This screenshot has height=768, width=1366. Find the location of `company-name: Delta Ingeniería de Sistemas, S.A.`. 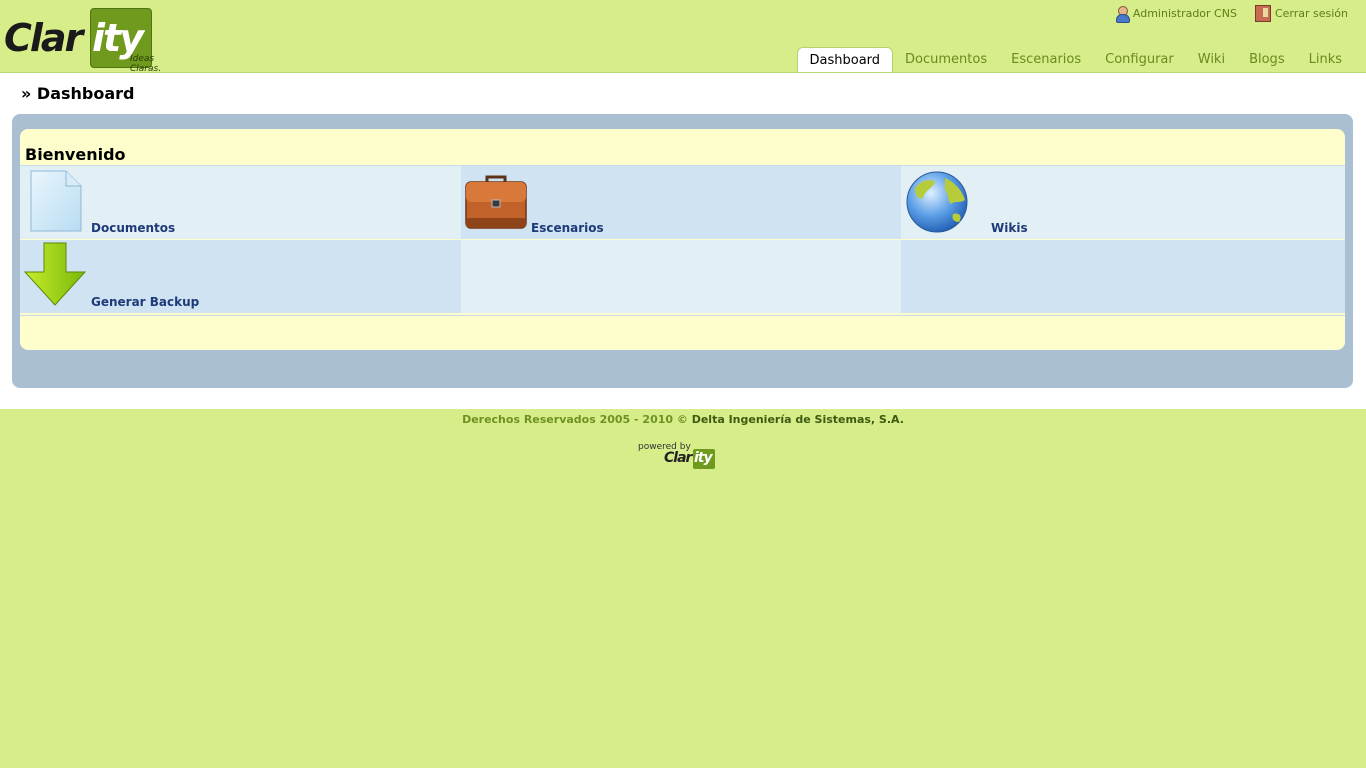

company-name: Delta Ingeniería de Sistemas, S.A. is located at coordinates (797, 419).